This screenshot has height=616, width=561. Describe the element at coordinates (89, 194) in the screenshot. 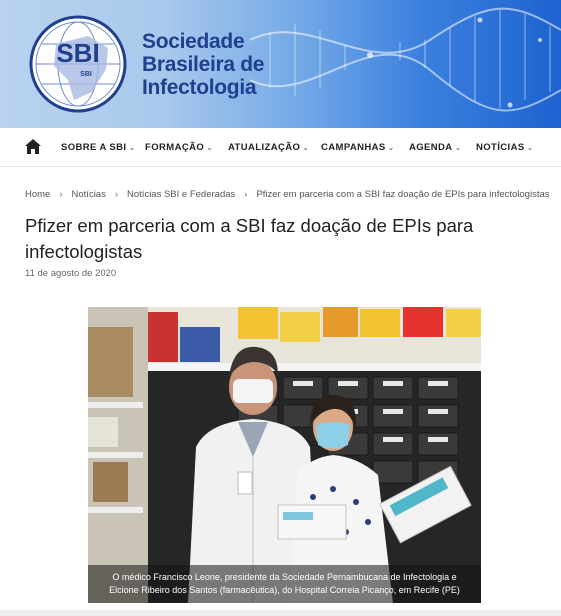

I see `breadcrumb-noticias: Notícias` at that location.